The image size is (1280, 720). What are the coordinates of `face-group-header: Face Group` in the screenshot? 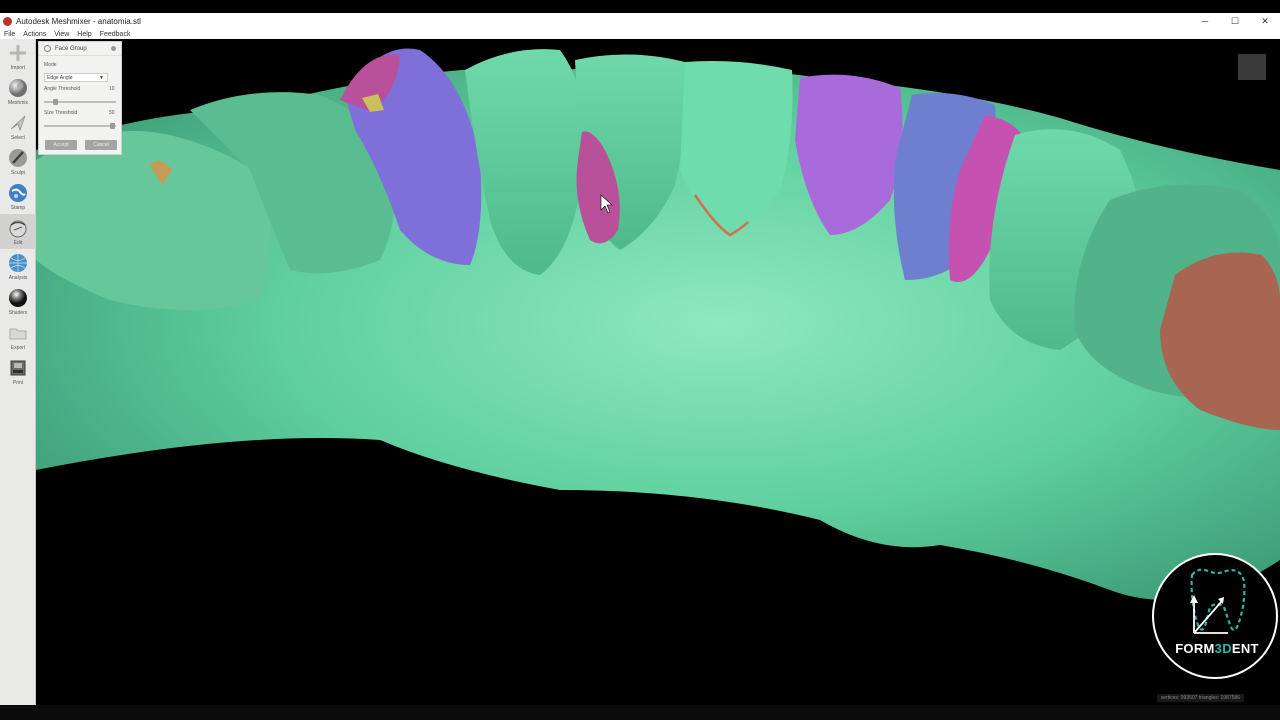 It's located at (80, 49).